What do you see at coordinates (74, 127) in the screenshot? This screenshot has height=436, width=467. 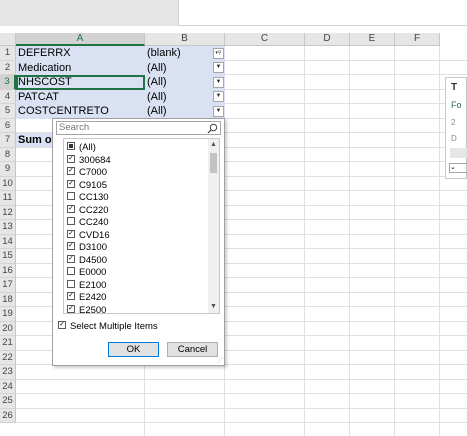 I see `search-placeholder: Search` at bounding box center [74, 127].